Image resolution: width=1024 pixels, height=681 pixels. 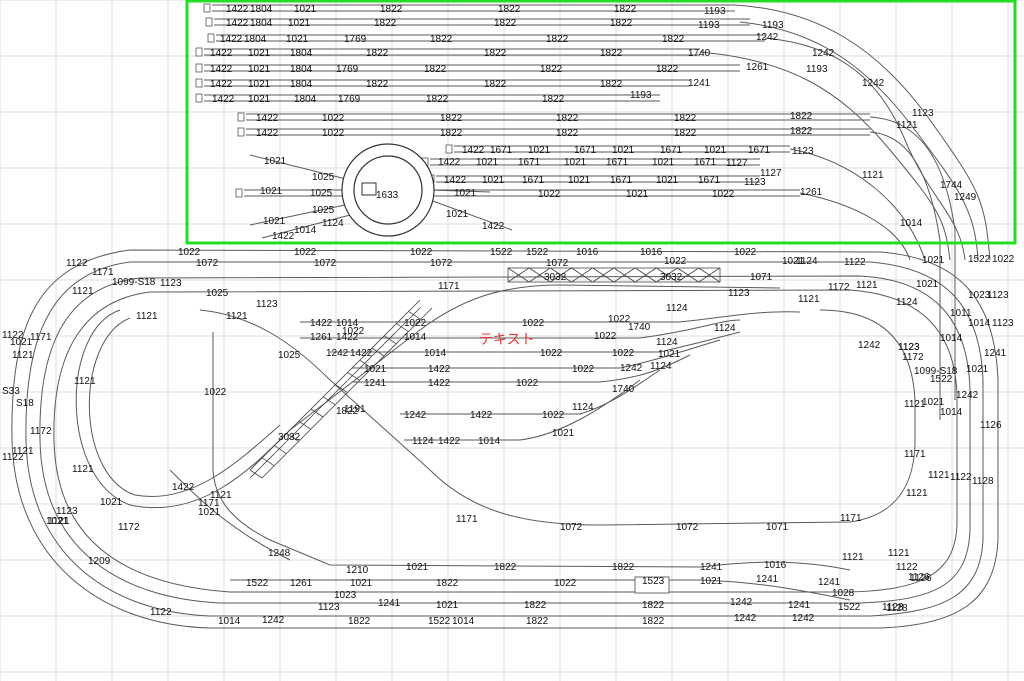 I want to click on turntable: 1633, so click(x=388, y=190).